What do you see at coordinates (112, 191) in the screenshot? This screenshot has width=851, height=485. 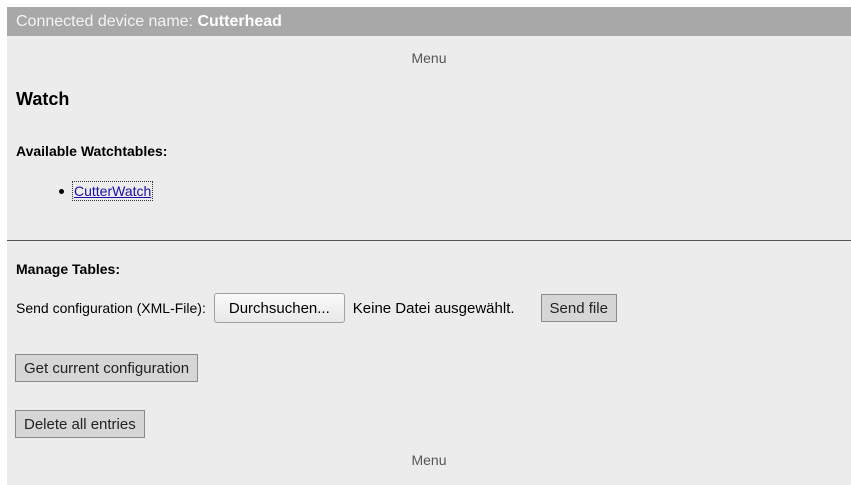 I see `watchtable-link-cutterwatch: CutterWatch` at bounding box center [112, 191].